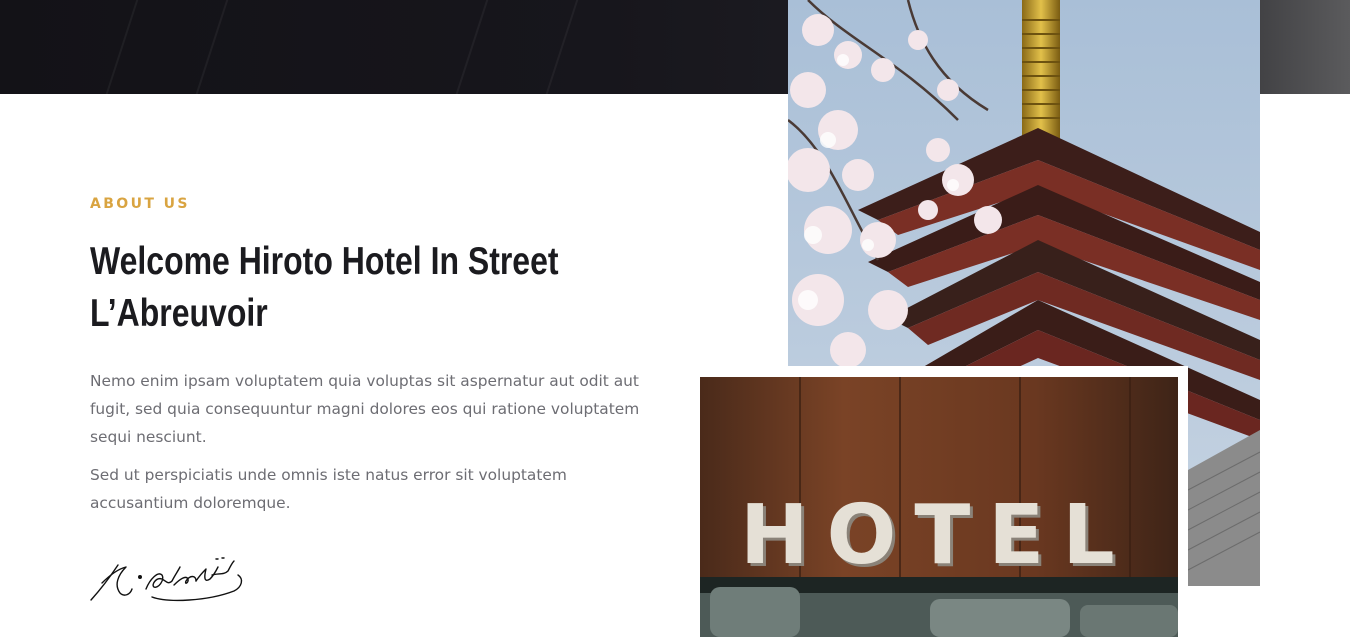 Image resolution: width=1350 pixels, height=637 pixels. I want to click on hotel-sign-photo: H O T E L, so click(939, 507).